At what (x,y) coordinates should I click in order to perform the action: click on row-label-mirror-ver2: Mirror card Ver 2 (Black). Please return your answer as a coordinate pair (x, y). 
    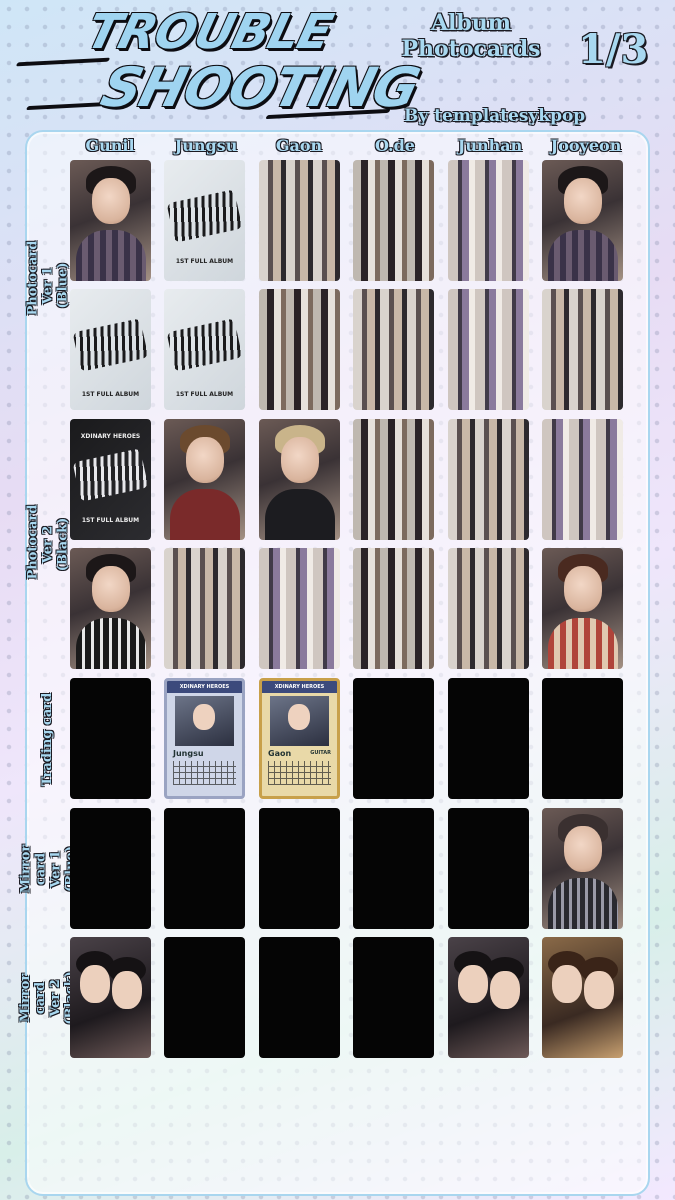
    Looking at the image, I should click on (48, 998).